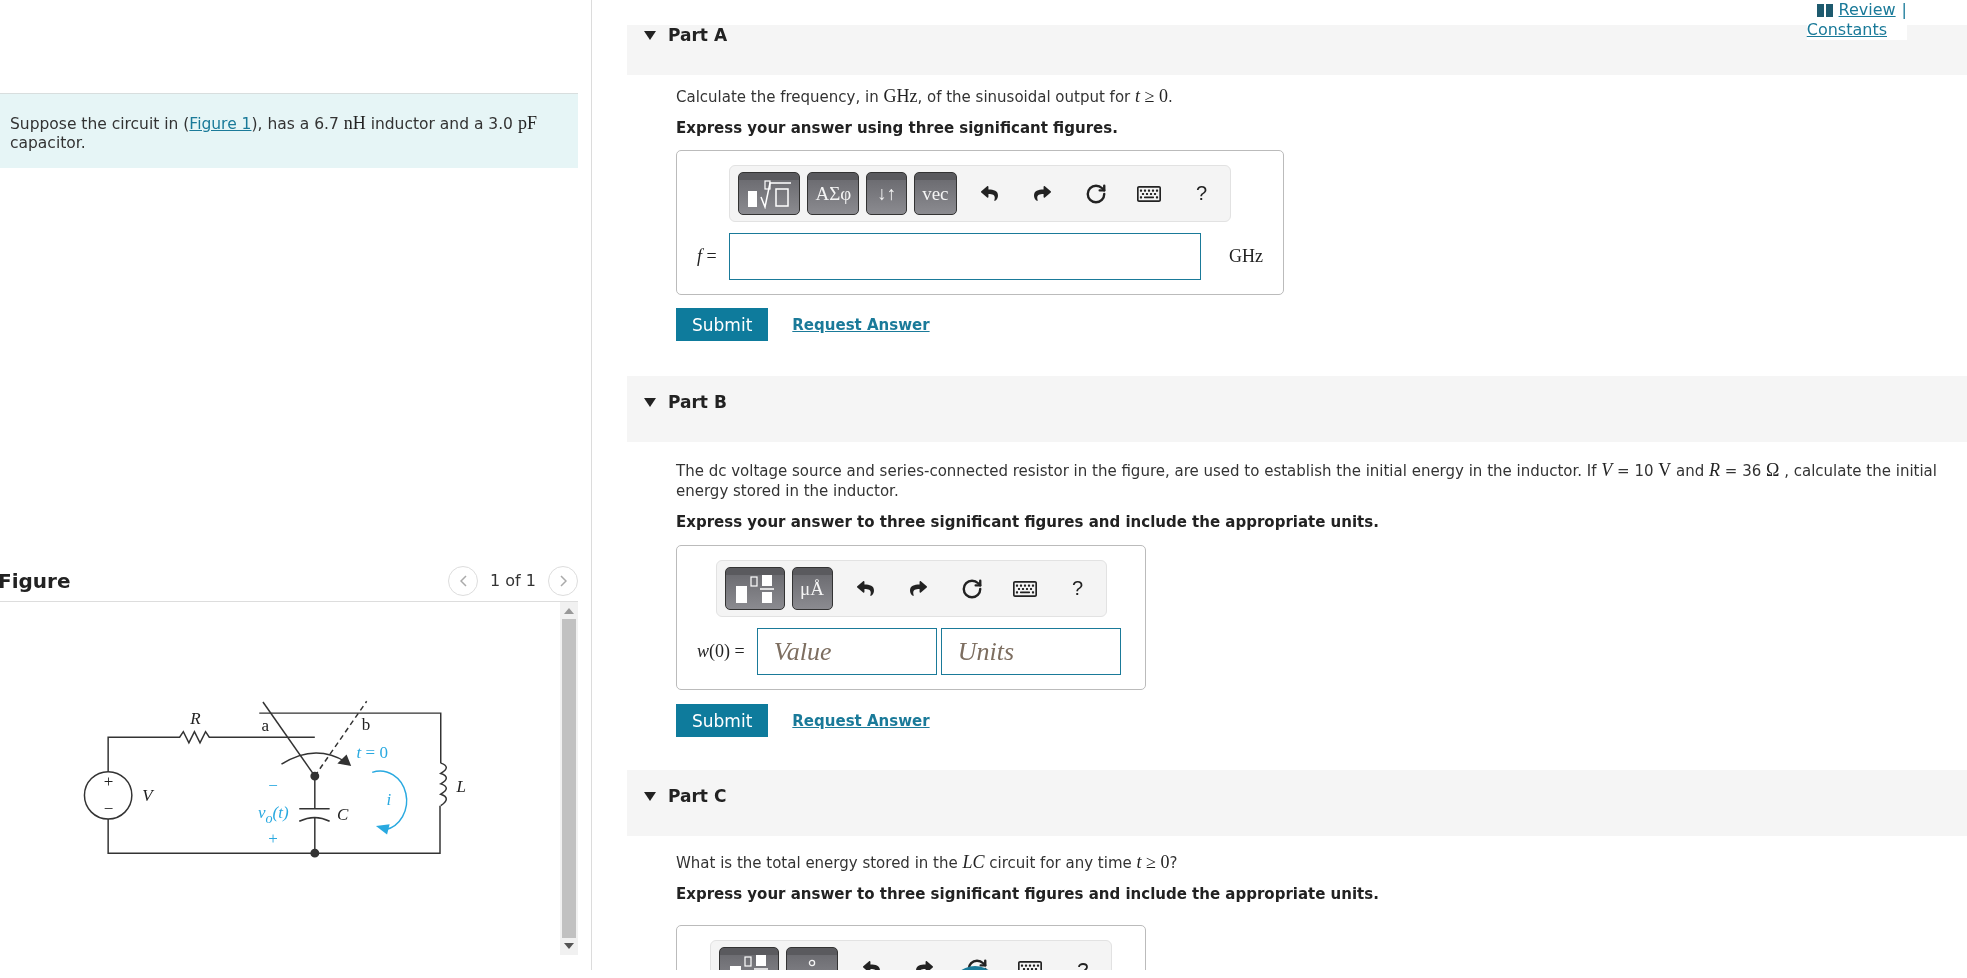 This screenshot has width=1967, height=978. Describe the element at coordinates (887, 193) in the screenshot. I see `palette-button: ↓↑` at that location.